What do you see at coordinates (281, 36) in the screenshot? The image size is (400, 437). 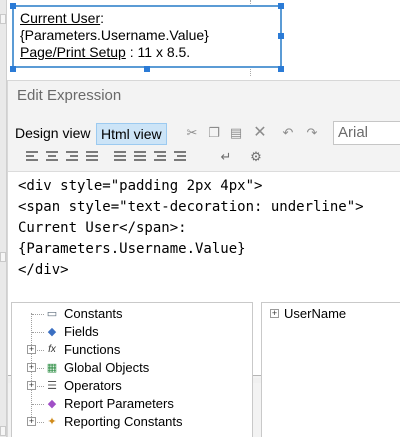 I see `resize-handle-right` at bounding box center [281, 36].